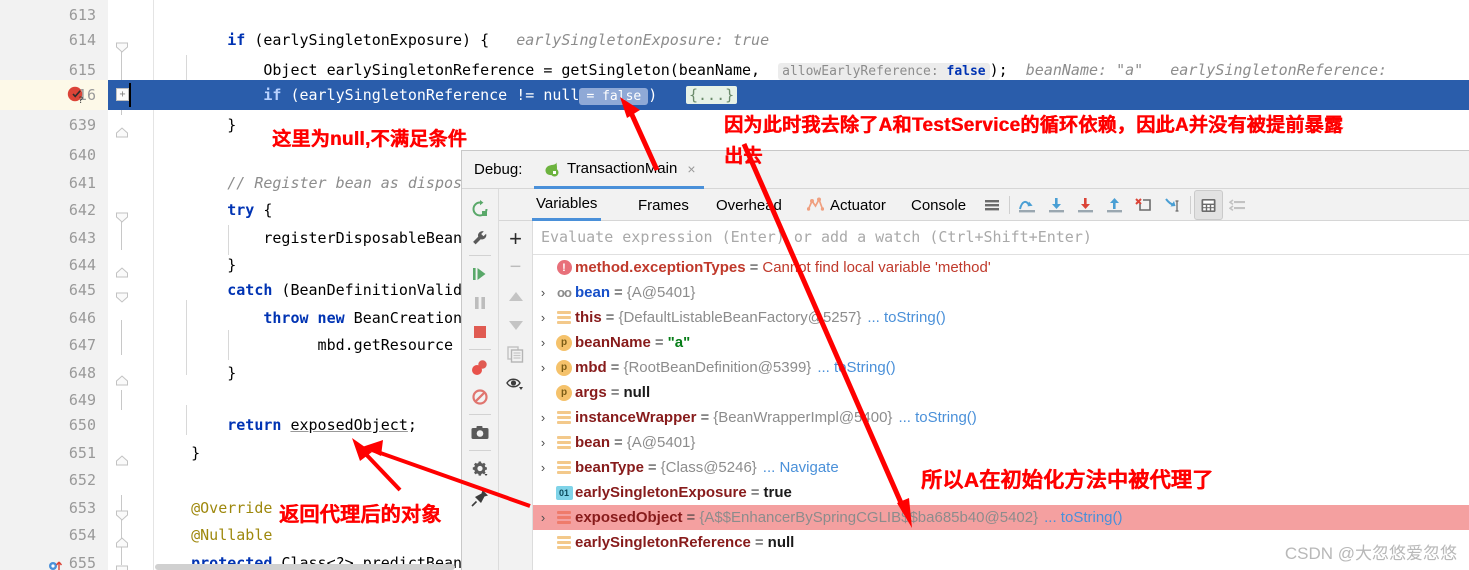 The image size is (1469, 570). Describe the element at coordinates (712, 95) in the screenshot. I see `folded-block: {...}` at that location.